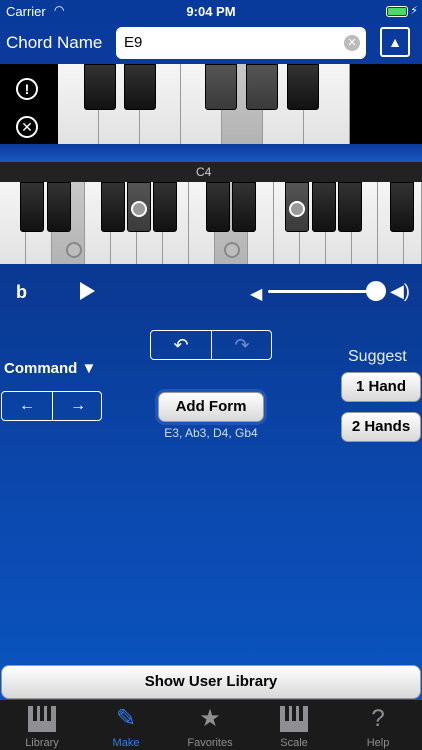 The height and width of the screenshot is (750, 422). What do you see at coordinates (78, 406) in the screenshot?
I see `right-arrow-button: →` at bounding box center [78, 406].